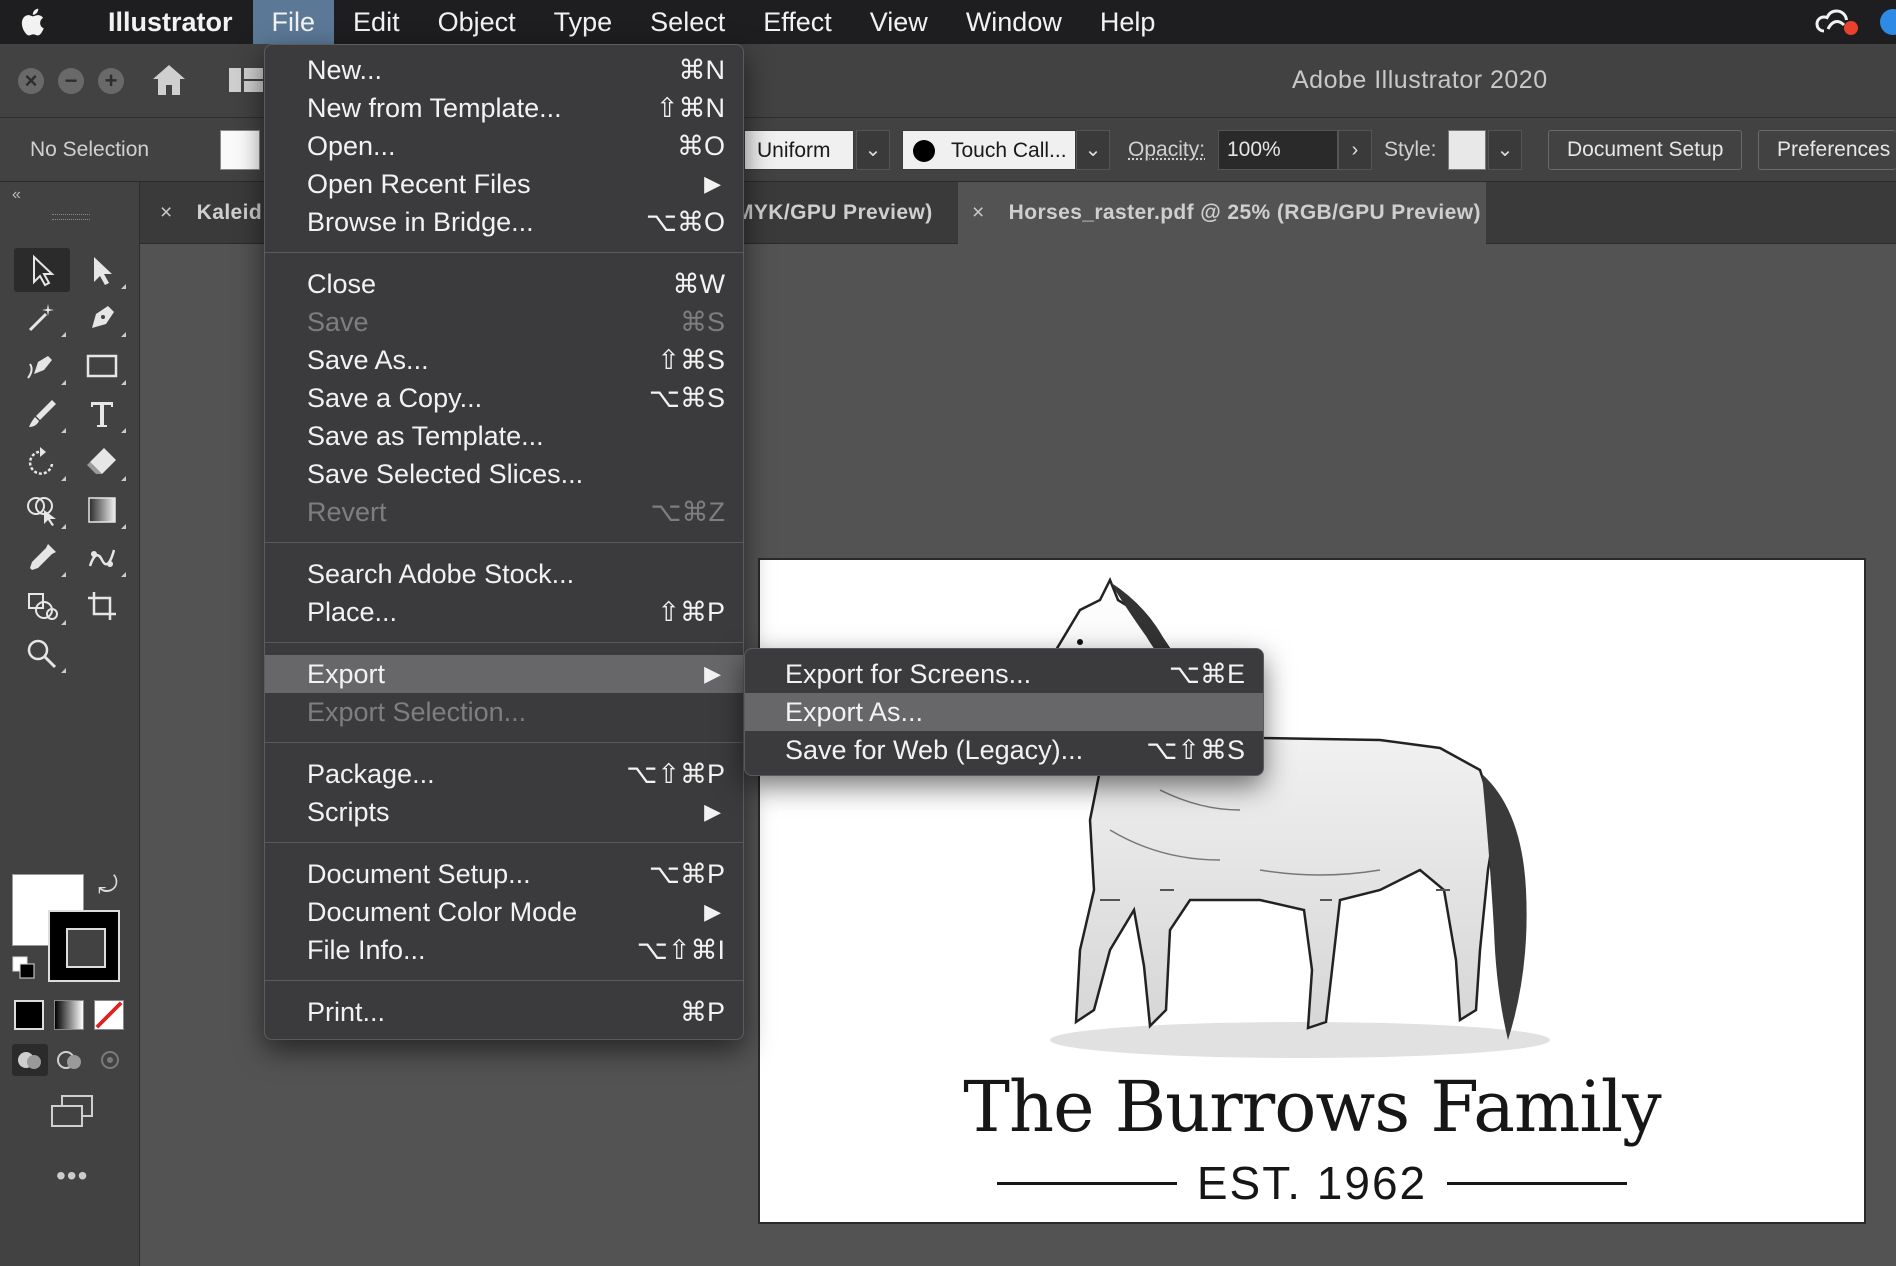 The width and height of the screenshot is (1896, 1266). Describe the element at coordinates (504, 398) in the screenshot. I see `menu-item-save-a-copy: Save a Copy... ⌥⌘S` at that location.